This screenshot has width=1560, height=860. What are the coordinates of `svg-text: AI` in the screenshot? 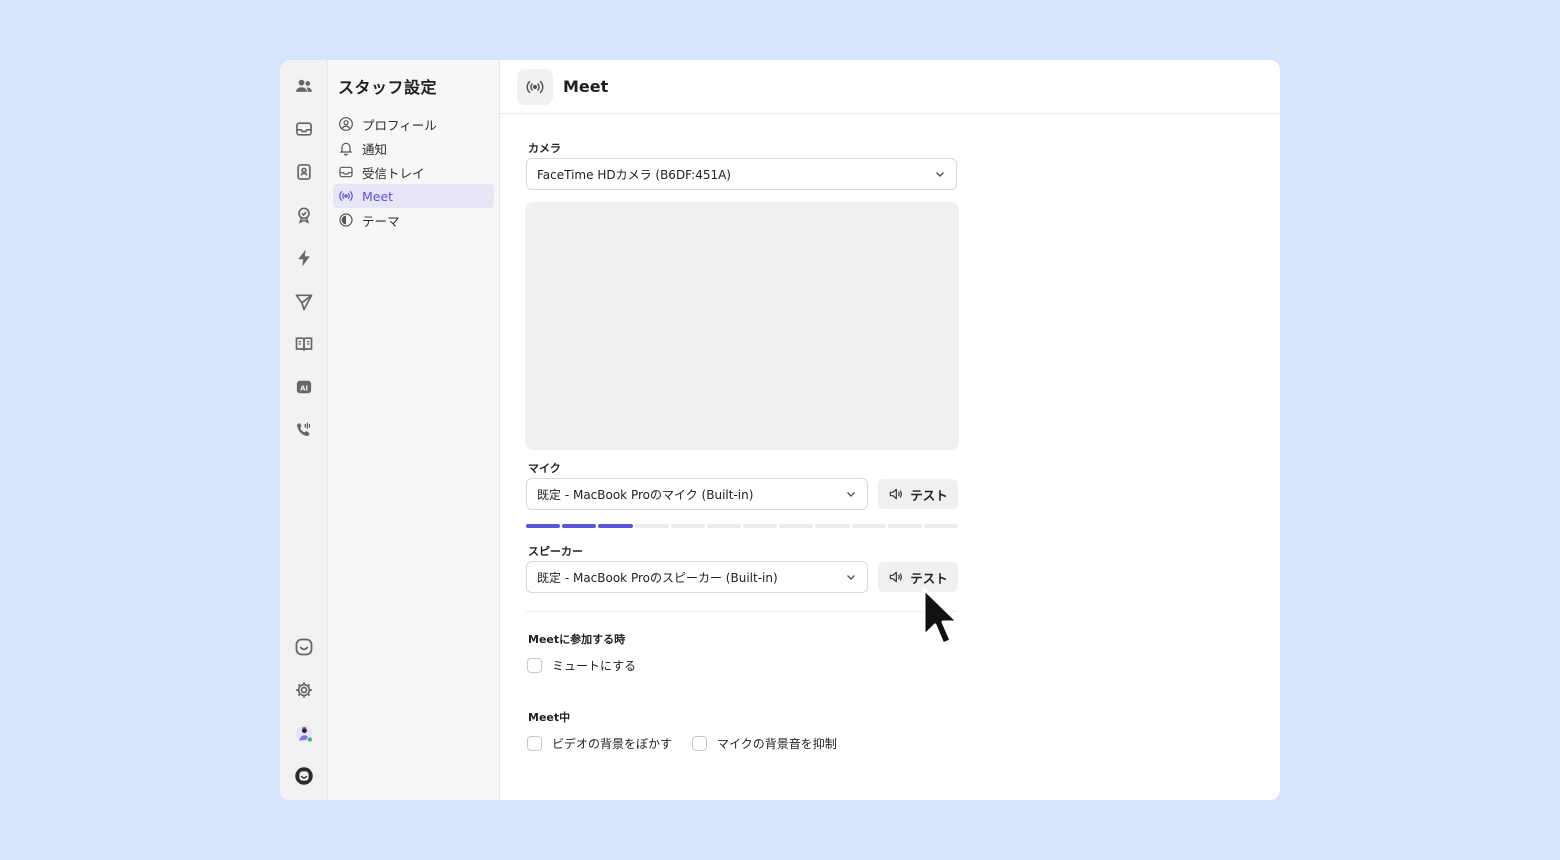 It's located at (304, 387).